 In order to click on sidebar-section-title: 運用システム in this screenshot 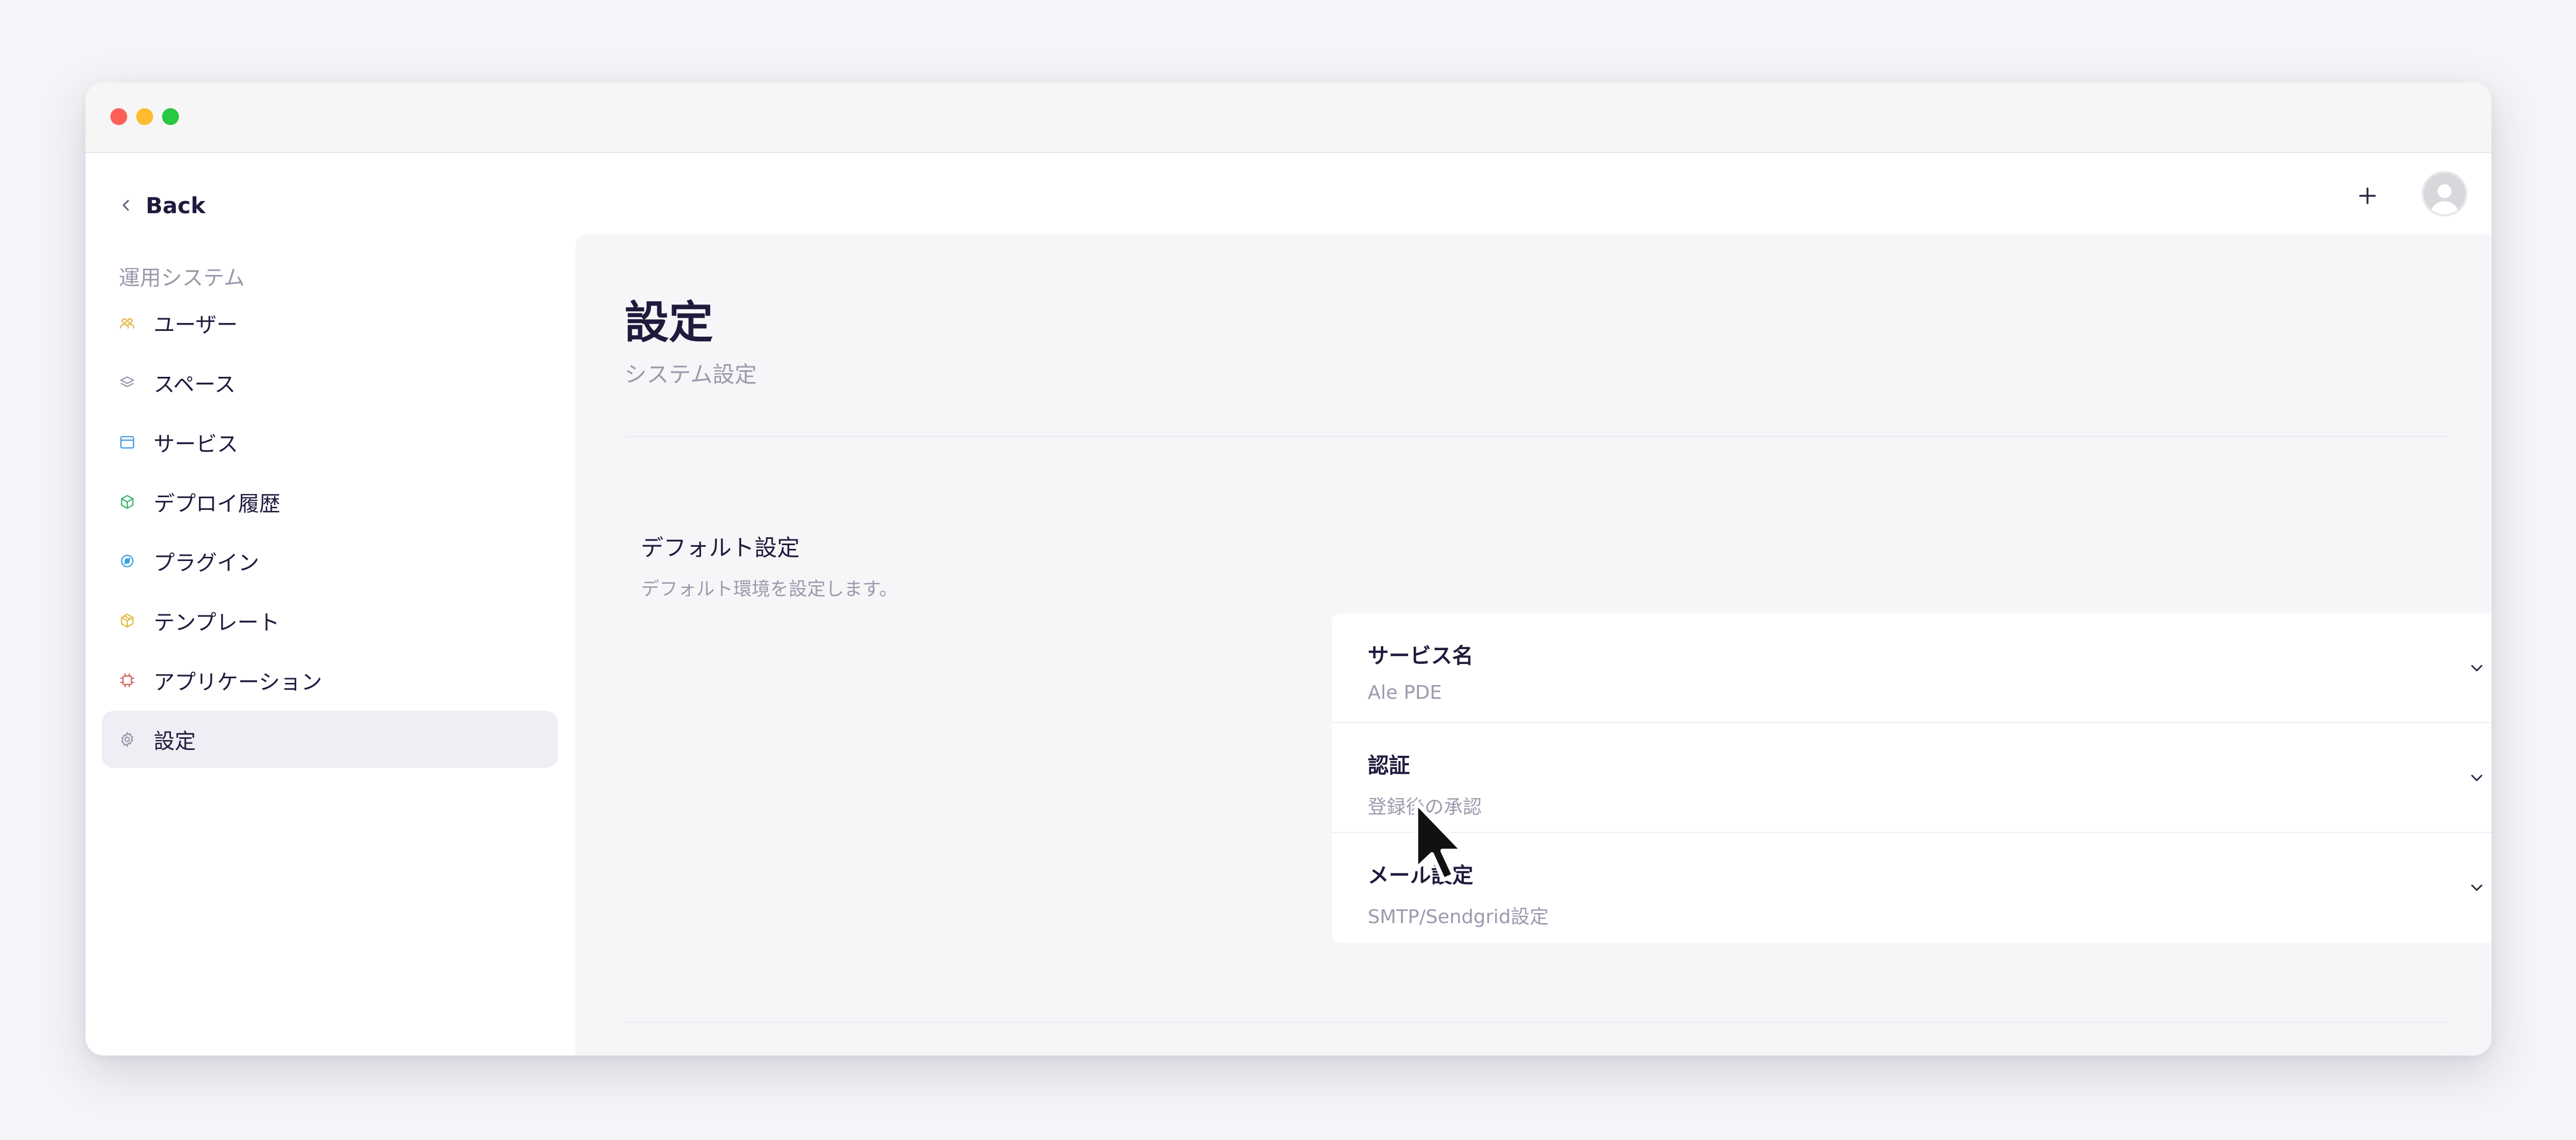, I will do `click(182, 278)`.